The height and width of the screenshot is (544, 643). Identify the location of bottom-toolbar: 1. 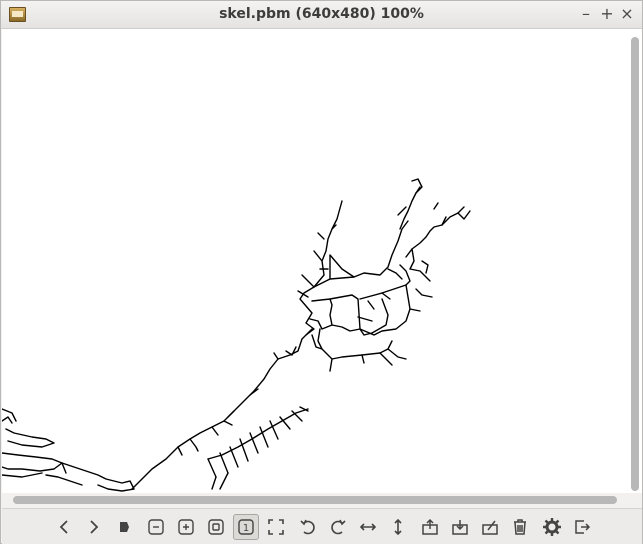
(322, 526).